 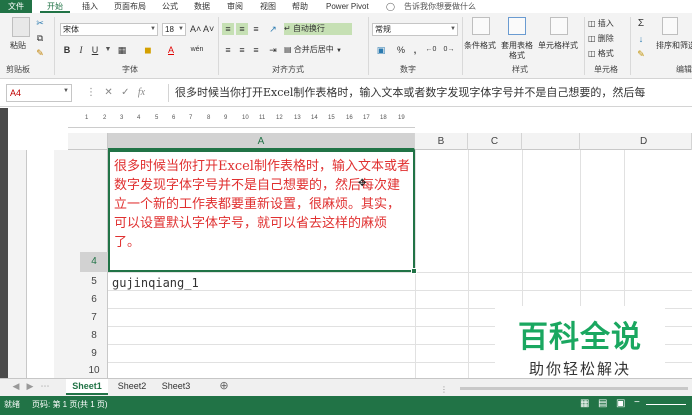 What do you see at coordinates (347, 6) in the screenshot?
I see `tab-power-pivot: Power Pivot` at bounding box center [347, 6].